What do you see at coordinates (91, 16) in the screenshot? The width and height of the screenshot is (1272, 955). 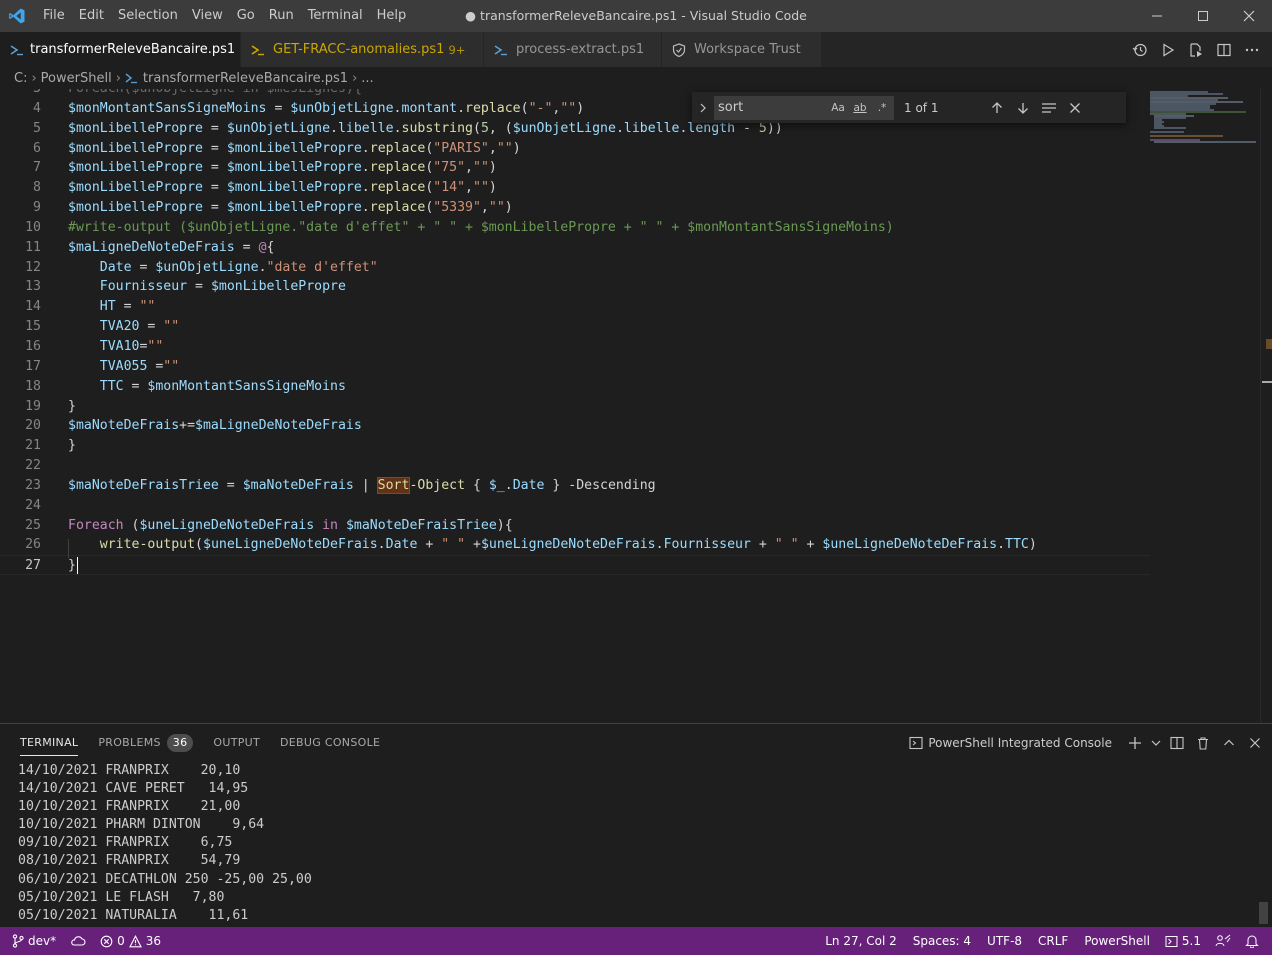 I see `menu-edit: Edit` at bounding box center [91, 16].